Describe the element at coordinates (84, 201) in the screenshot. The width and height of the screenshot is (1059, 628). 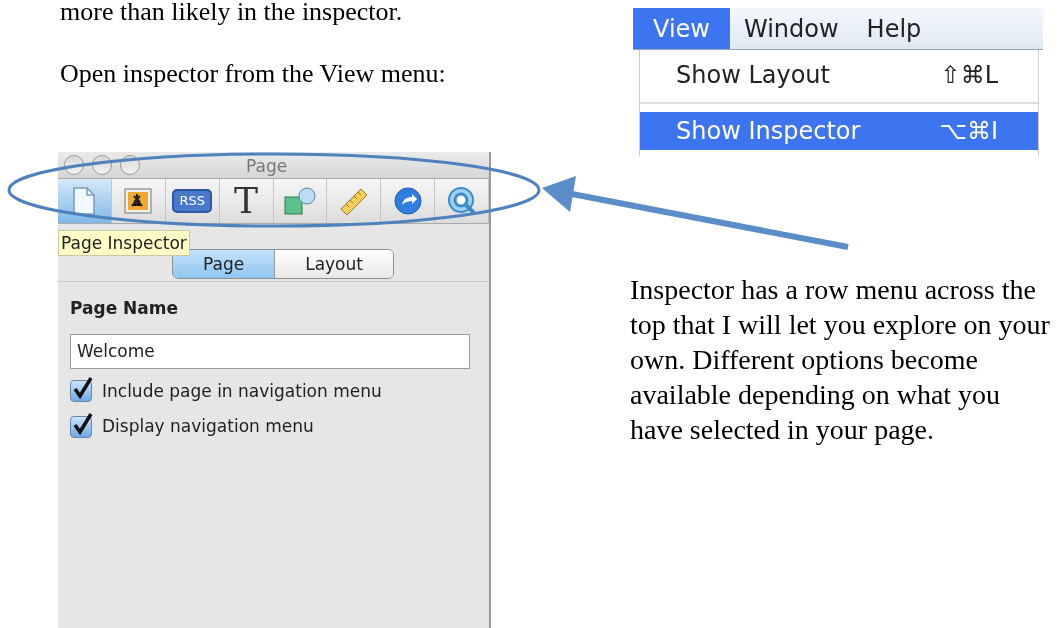
I see `page-icon` at that location.